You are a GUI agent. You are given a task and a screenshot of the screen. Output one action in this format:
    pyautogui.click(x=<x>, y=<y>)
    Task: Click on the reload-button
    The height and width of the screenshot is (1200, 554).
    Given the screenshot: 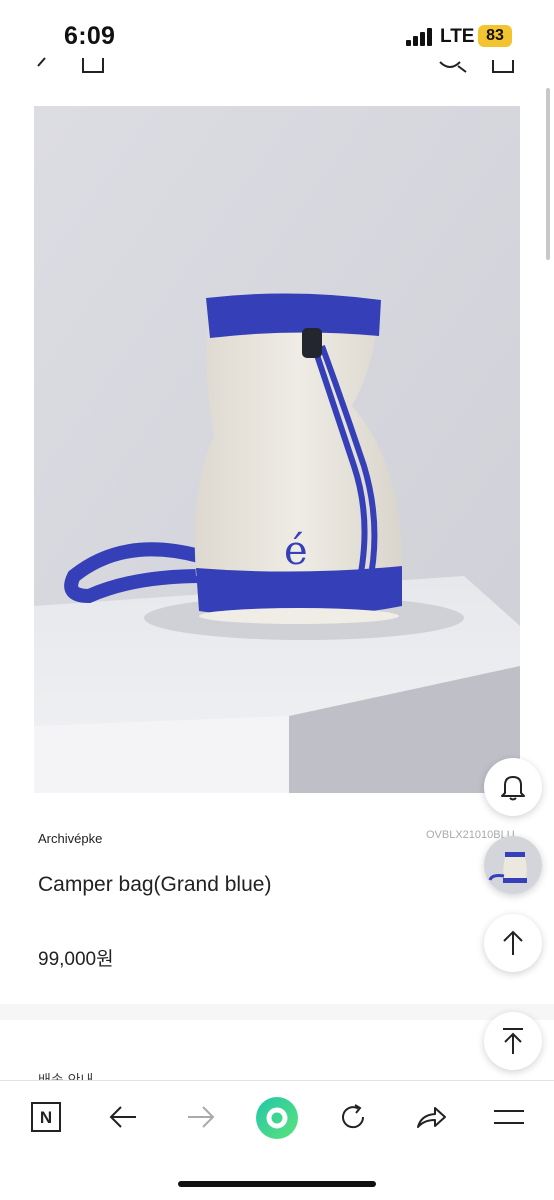 What is the action you would take?
    pyautogui.click(x=353, y=1117)
    